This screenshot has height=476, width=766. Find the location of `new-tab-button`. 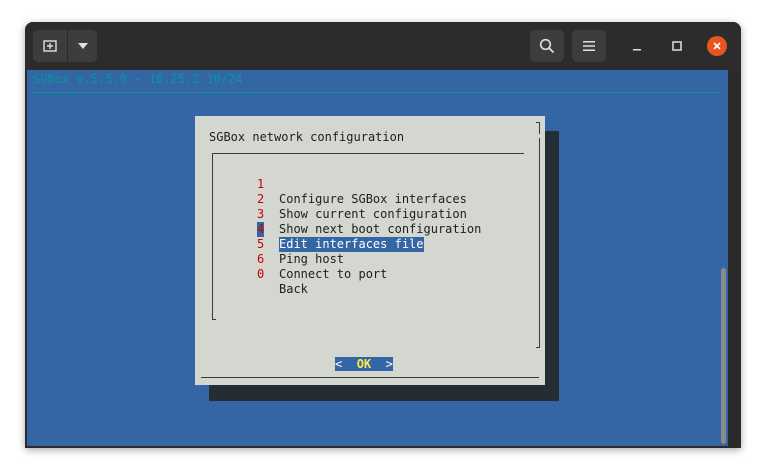

new-tab-button is located at coordinates (50, 46).